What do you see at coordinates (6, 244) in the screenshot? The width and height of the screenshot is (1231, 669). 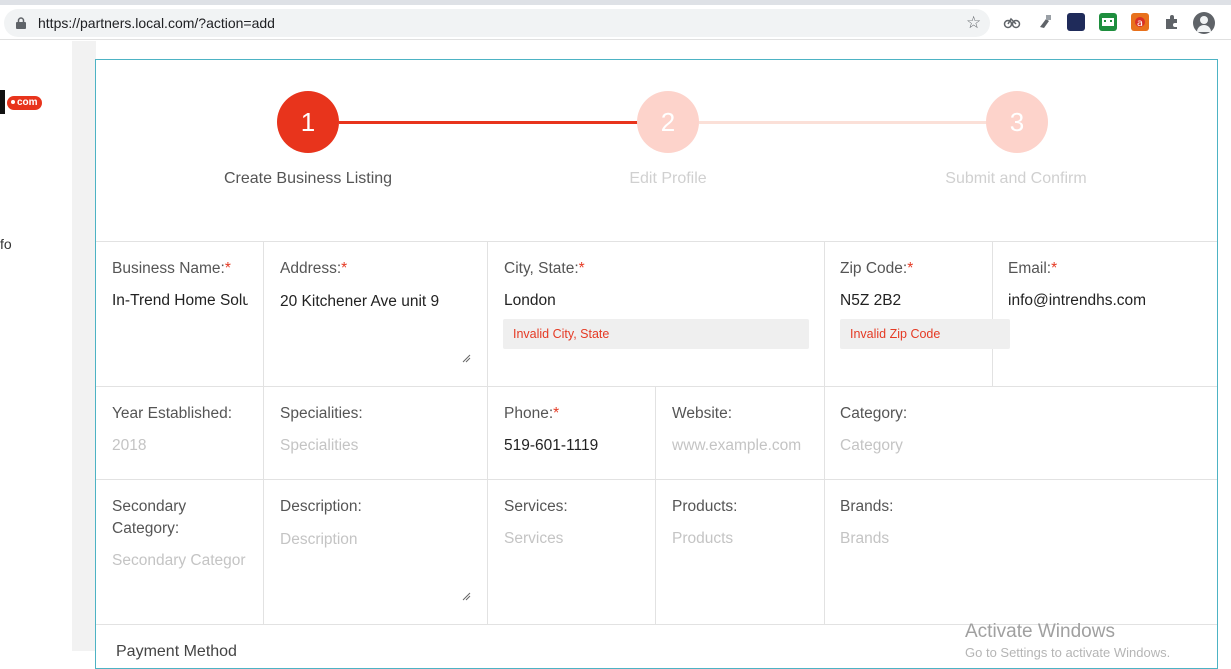 I see `sidebar-partial-text: fo` at bounding box center [6, 244].